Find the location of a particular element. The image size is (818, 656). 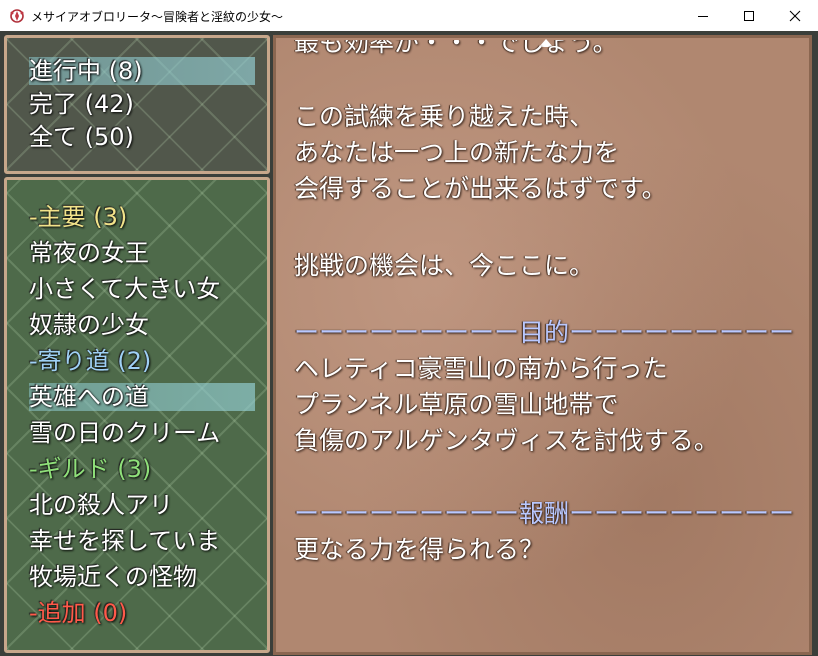

category-main-label: -主要 (3) is located at coordinates (78, 217).